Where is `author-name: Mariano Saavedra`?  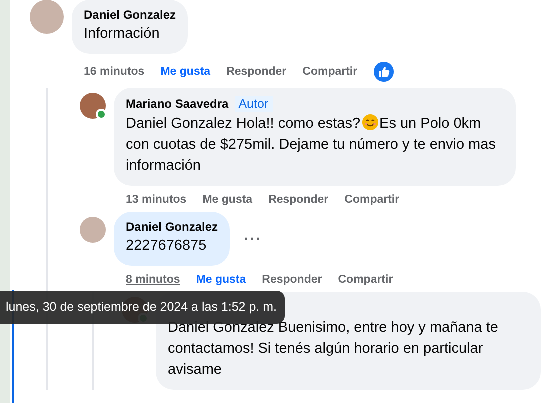 author-name: Mariano Saavedra is located at coordinates (177, 104).